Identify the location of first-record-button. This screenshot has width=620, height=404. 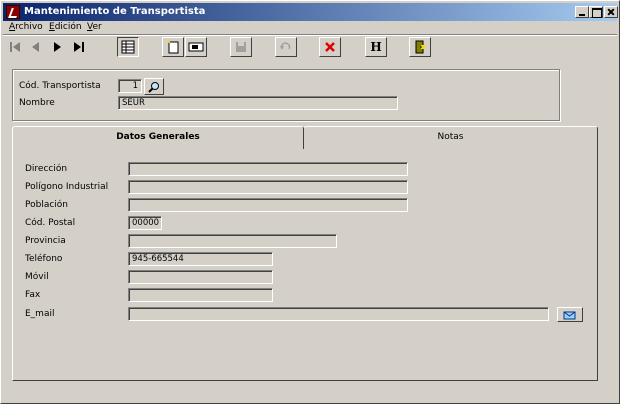
(15, 47).